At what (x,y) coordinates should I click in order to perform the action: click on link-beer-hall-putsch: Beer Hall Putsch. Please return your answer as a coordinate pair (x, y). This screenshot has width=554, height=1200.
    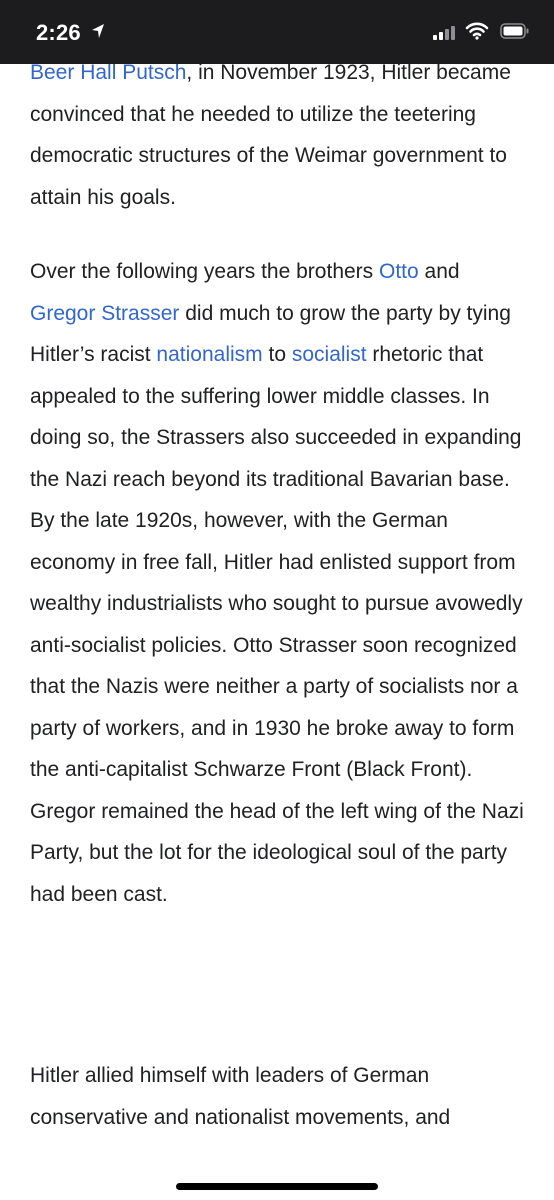
    Looking at the image, I should click on (108, 72).